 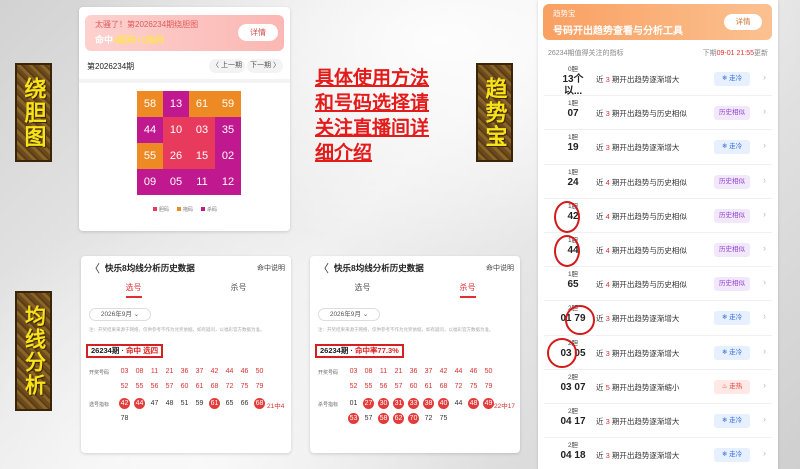 I want to click on grid-legend: 胆码 拖码 杀码, so click(x=185, y=209).